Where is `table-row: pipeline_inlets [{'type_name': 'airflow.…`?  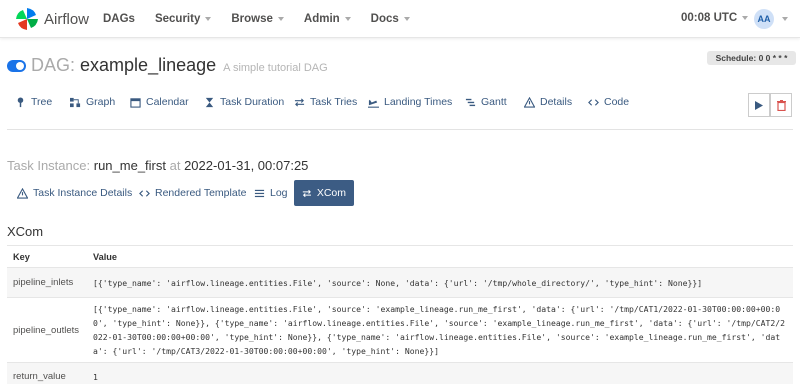
table-row: pipeline_inlets [{'type_name': 'airflow.… is located at coordinates (400, 282).